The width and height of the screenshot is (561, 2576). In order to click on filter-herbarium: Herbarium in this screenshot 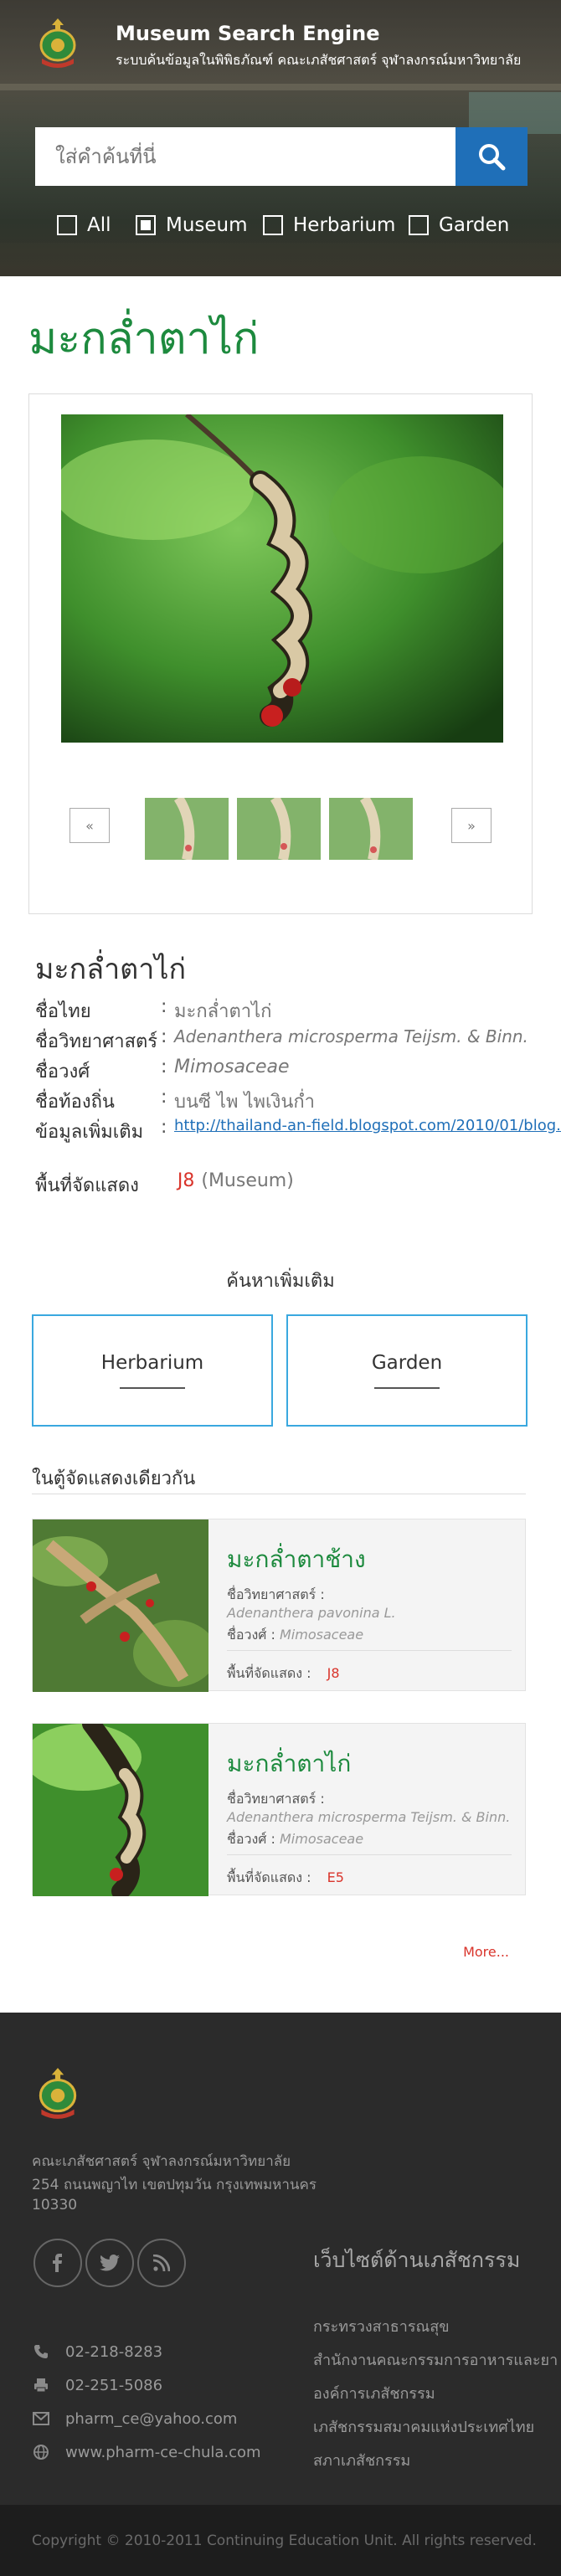, I will do `click(329, 225)`.